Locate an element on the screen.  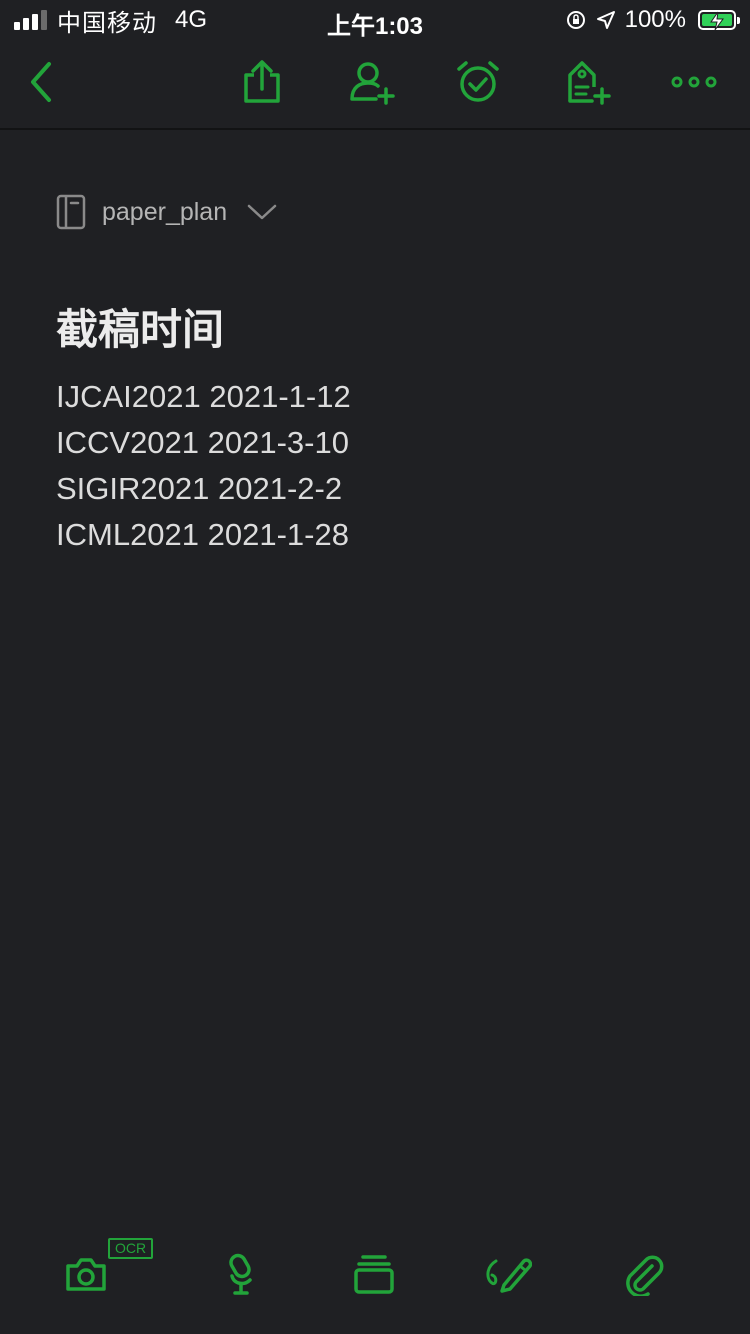
share-button is located at coordinates (262, 82).